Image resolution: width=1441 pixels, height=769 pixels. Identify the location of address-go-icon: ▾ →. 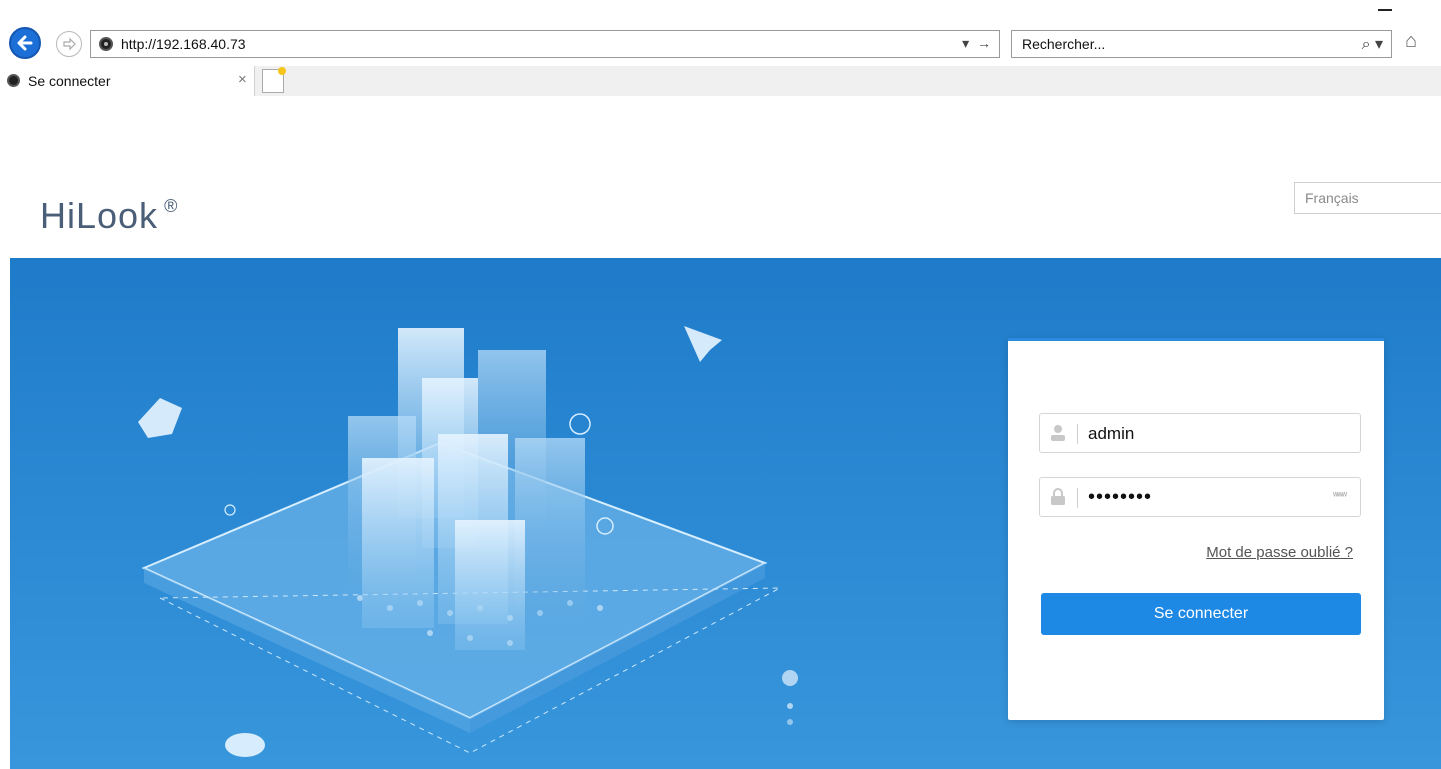
(977, 43).